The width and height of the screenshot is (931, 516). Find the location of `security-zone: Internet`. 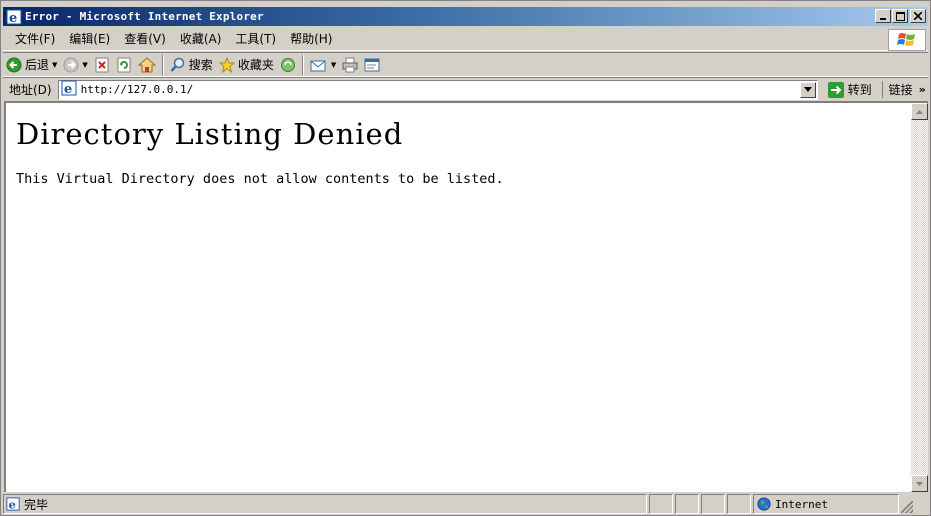

security-zone: Internet is located at coordinates (826, 504).